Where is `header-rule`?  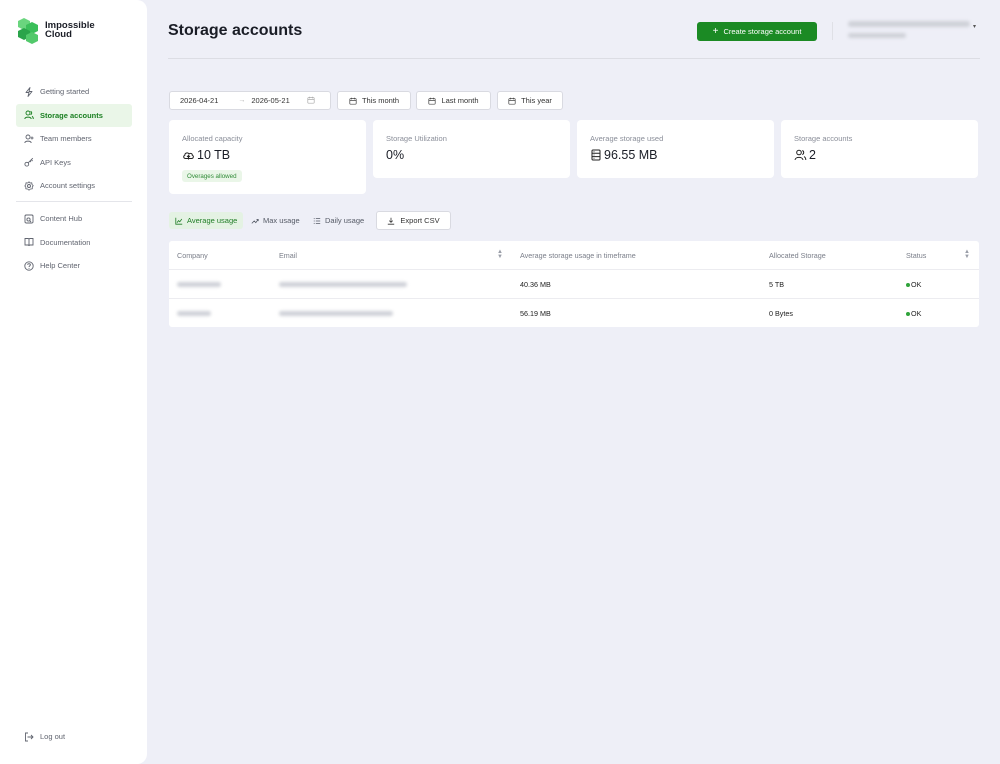
header-rule is located at coordinates (574, 58).